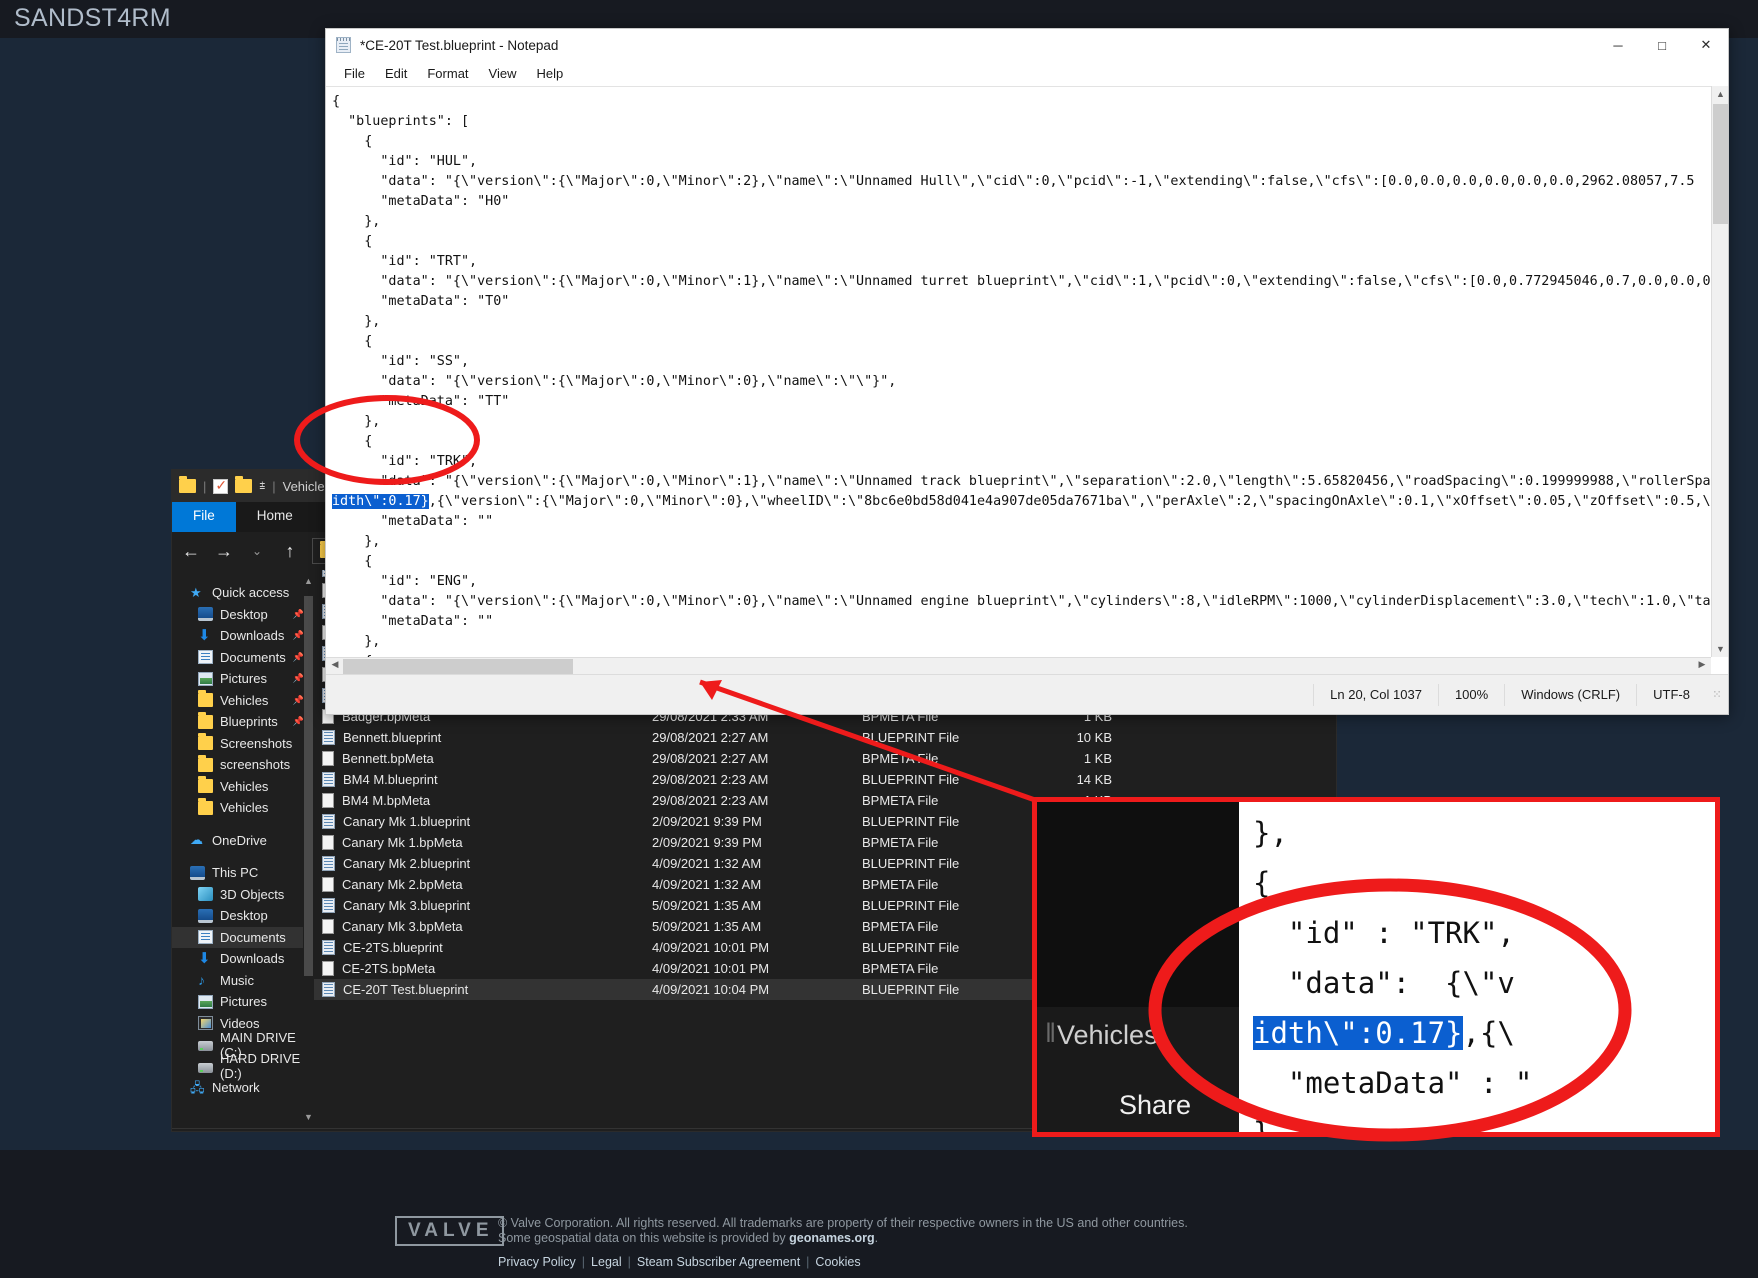 This screenshot has width=1758, height=1278. I want to click on menu-file: File, so click(354, 73).